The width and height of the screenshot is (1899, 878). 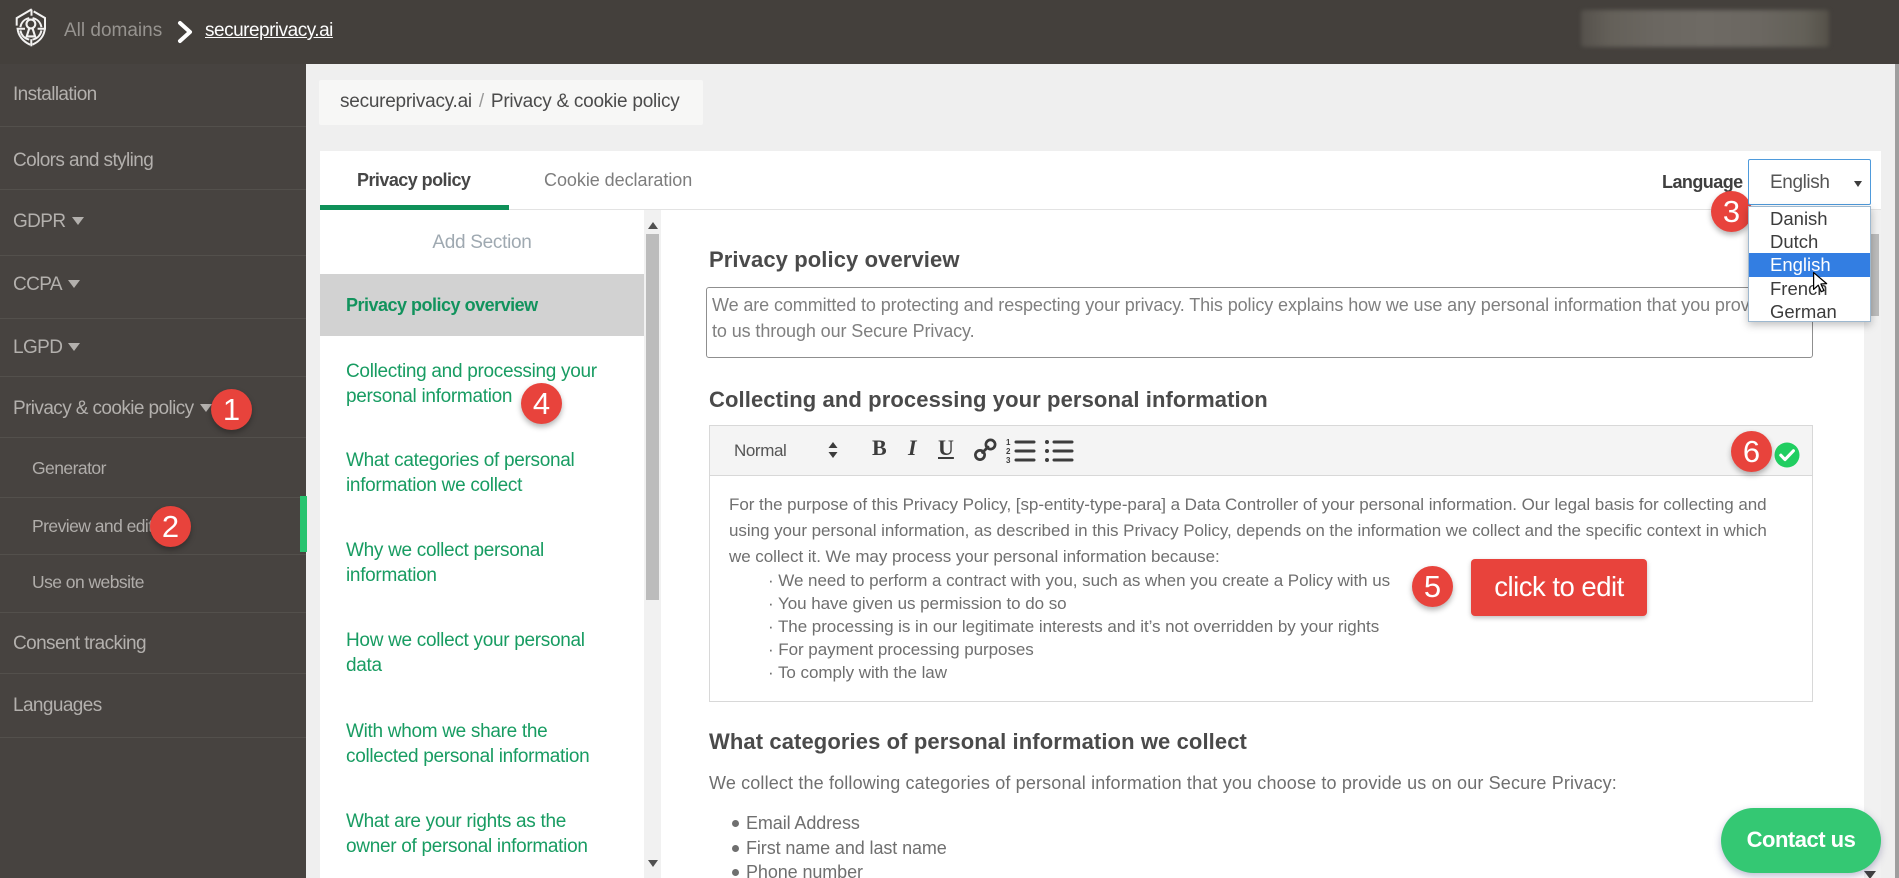 I want to click on svg-text: 1, so click(x=1008, y=442).